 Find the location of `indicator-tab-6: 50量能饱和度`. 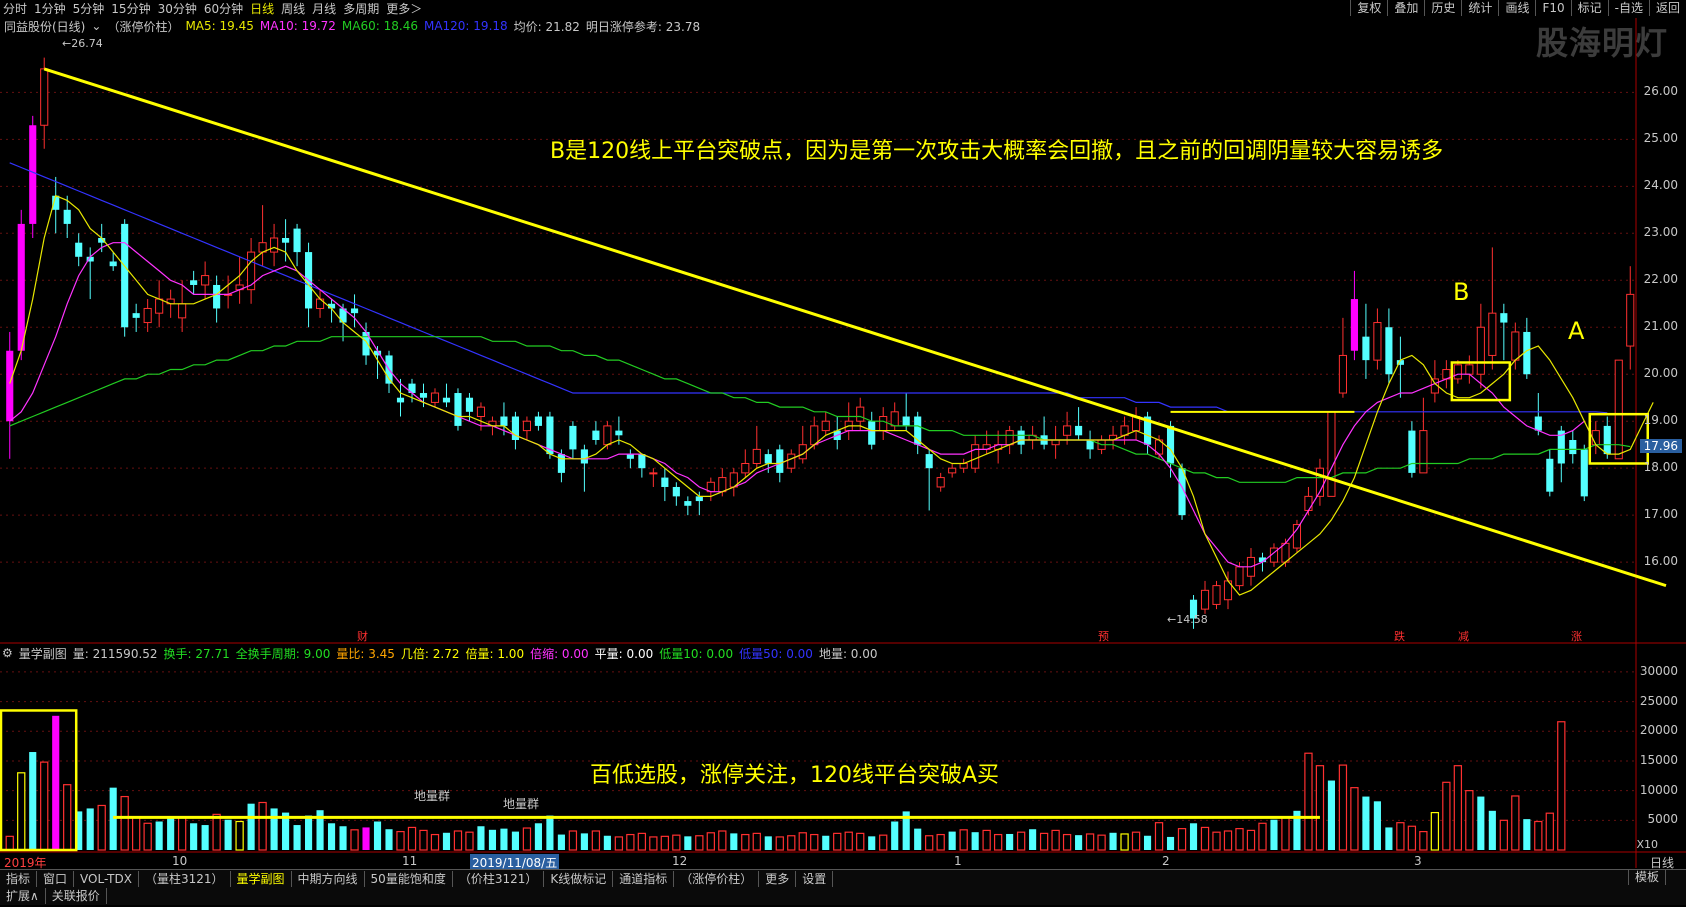

indicator-tab-6: 50量能饱和度 is located at coordinates (409, 878).